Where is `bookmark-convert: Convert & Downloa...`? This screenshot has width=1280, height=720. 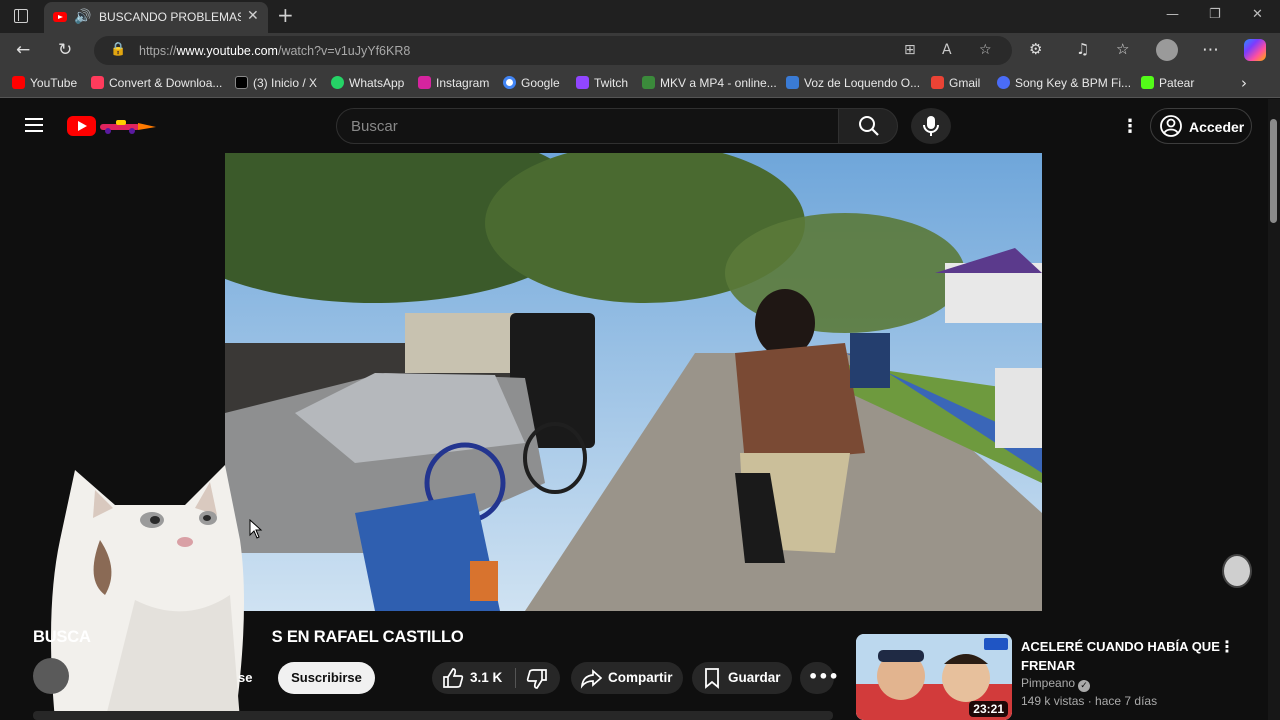
bookmark-convert: Convert & Downloa... is located at coordinates (156, 83).